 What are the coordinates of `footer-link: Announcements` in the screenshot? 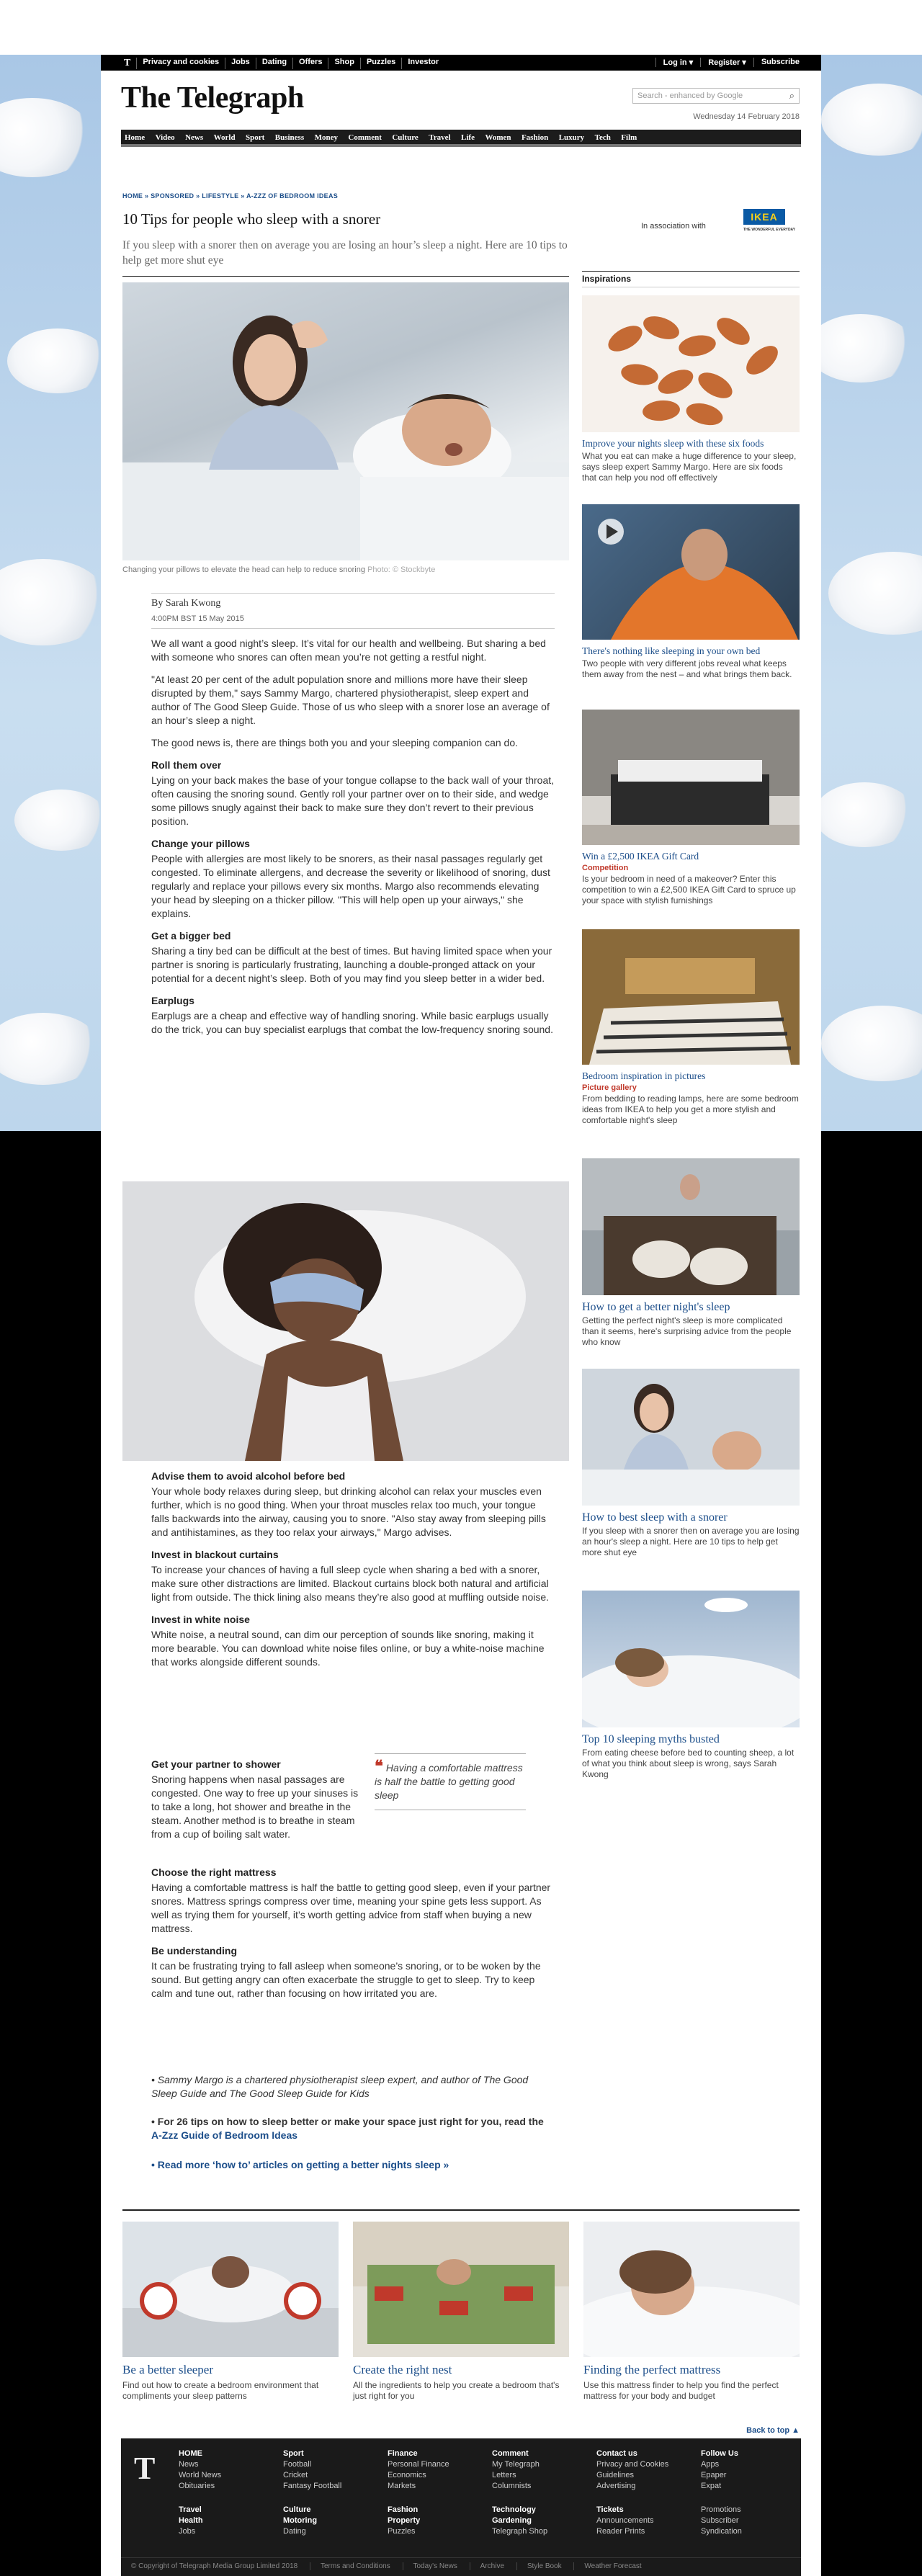 It's located at (625, 2520).